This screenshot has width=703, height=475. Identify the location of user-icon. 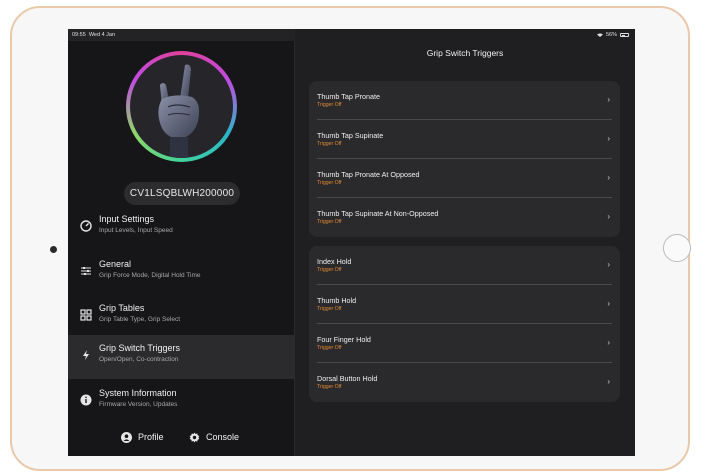
(126, 437).